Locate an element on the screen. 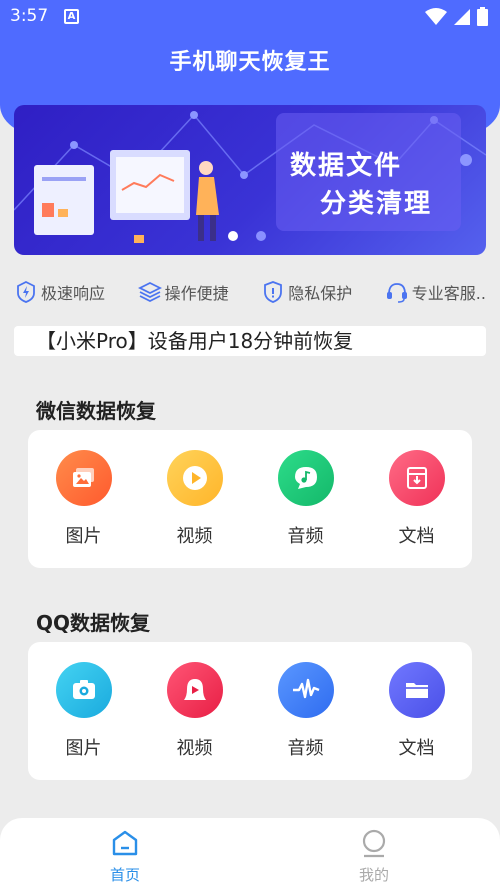 Image resolution: width=500 pixels, height=888 pixels. feature-label: 专业客服.. is located at coordinates (448, 293).